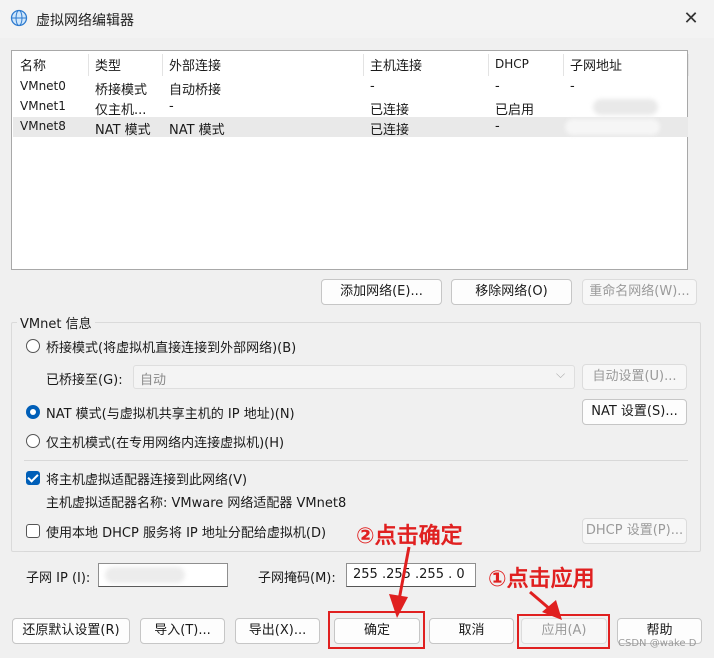  What do you see at coordinates (545, 605) in the screenshot?
I see `arrow-to-apply-icon` at bounding box center [545, 605].